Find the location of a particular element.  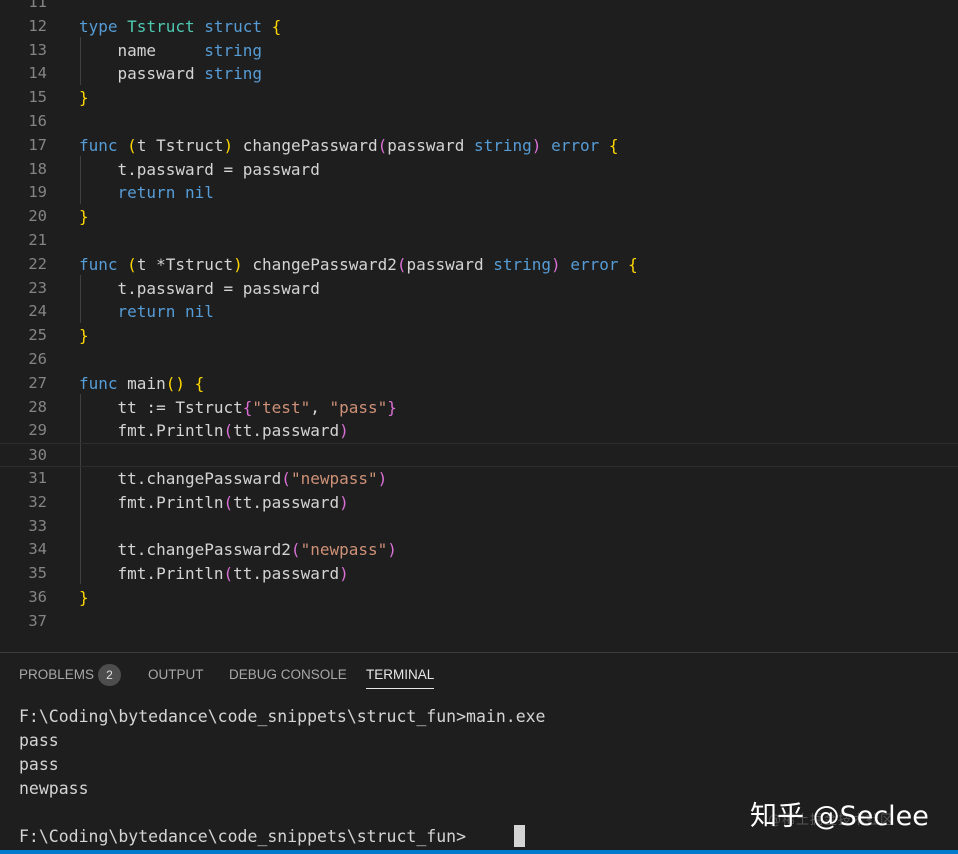

code-token: tt.passward is located at coordinates (286, 502).